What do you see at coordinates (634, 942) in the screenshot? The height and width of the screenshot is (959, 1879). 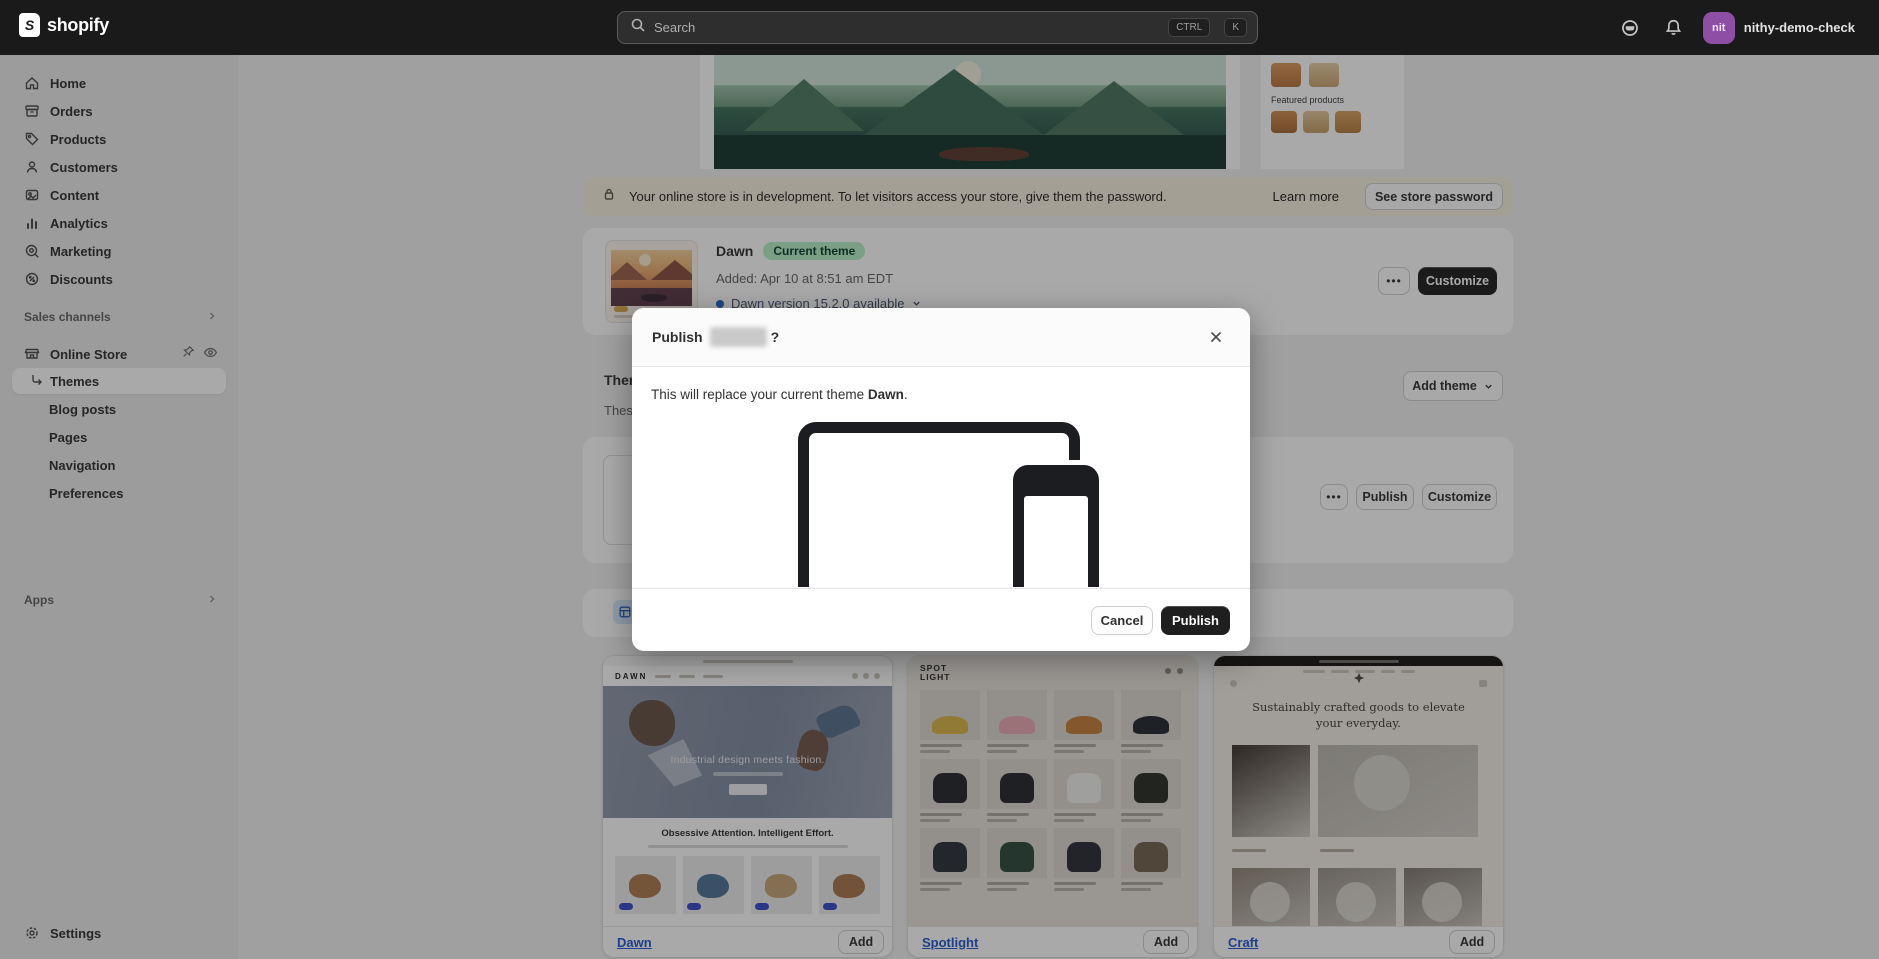 I see `dawn-card-link: Dawn` at bounding box center [634, 942].